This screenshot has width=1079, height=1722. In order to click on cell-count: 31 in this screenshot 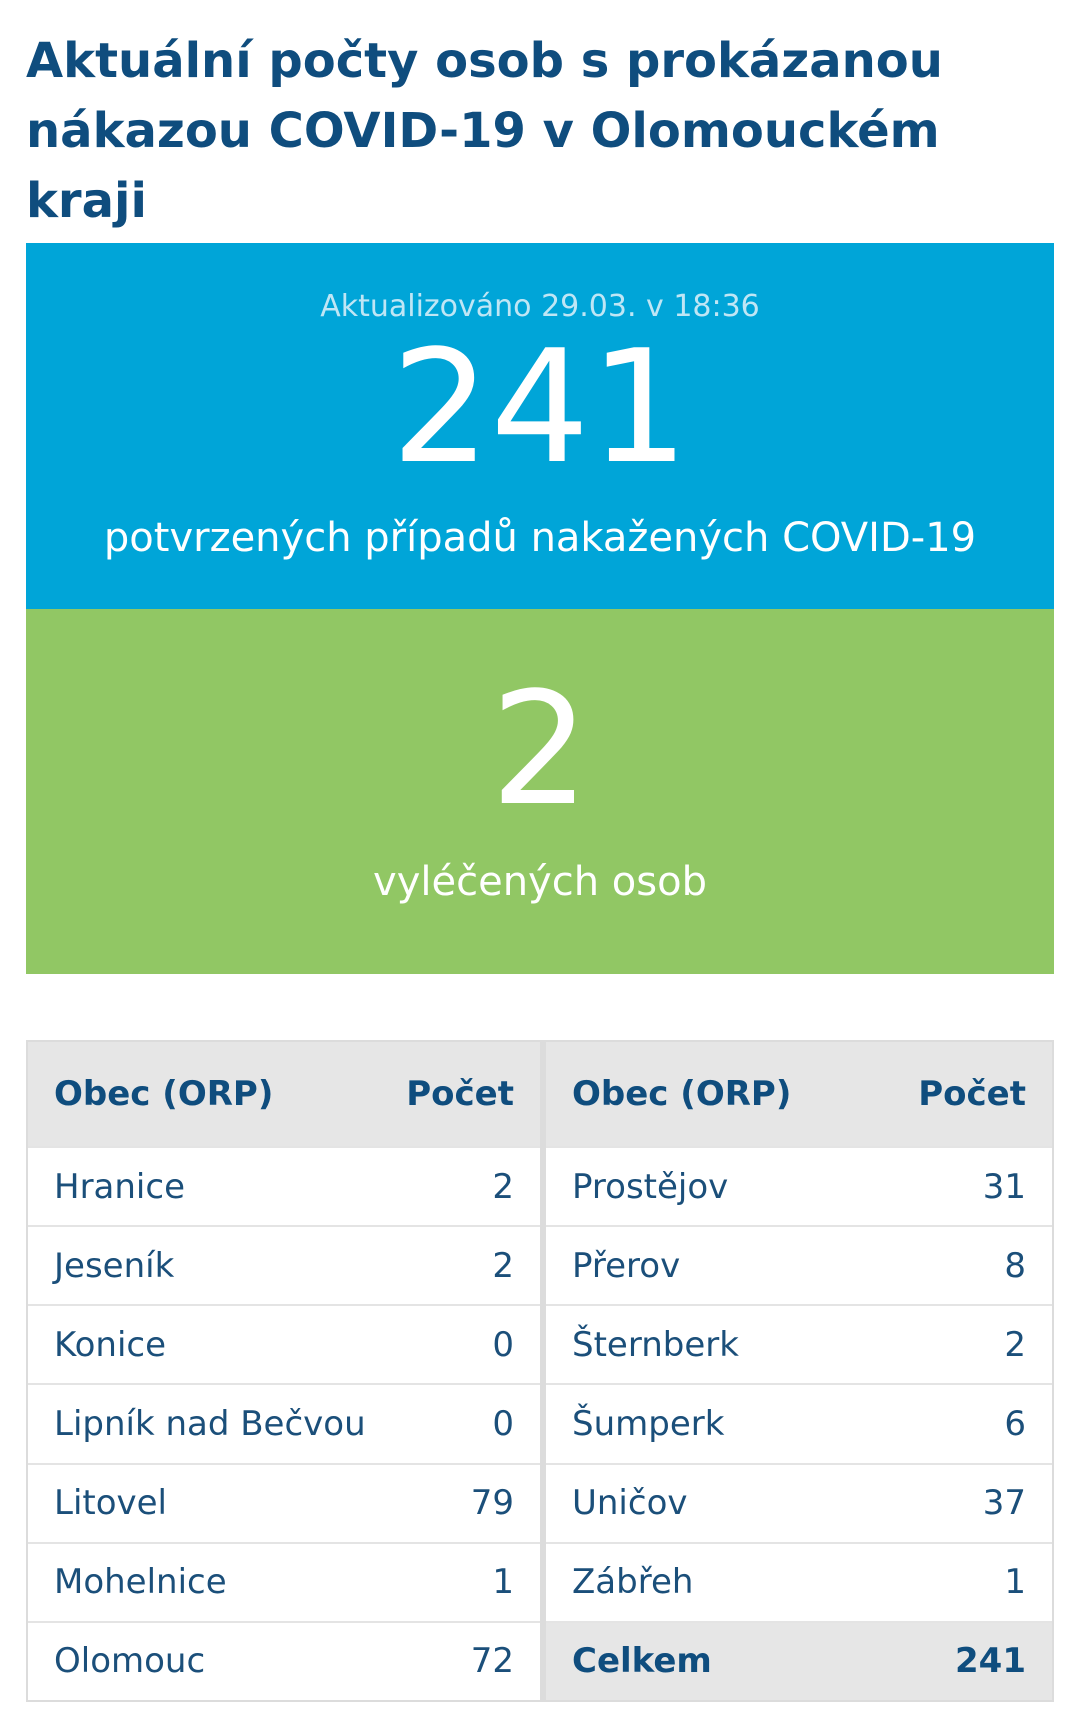, I will do `click(971, 1186)`.